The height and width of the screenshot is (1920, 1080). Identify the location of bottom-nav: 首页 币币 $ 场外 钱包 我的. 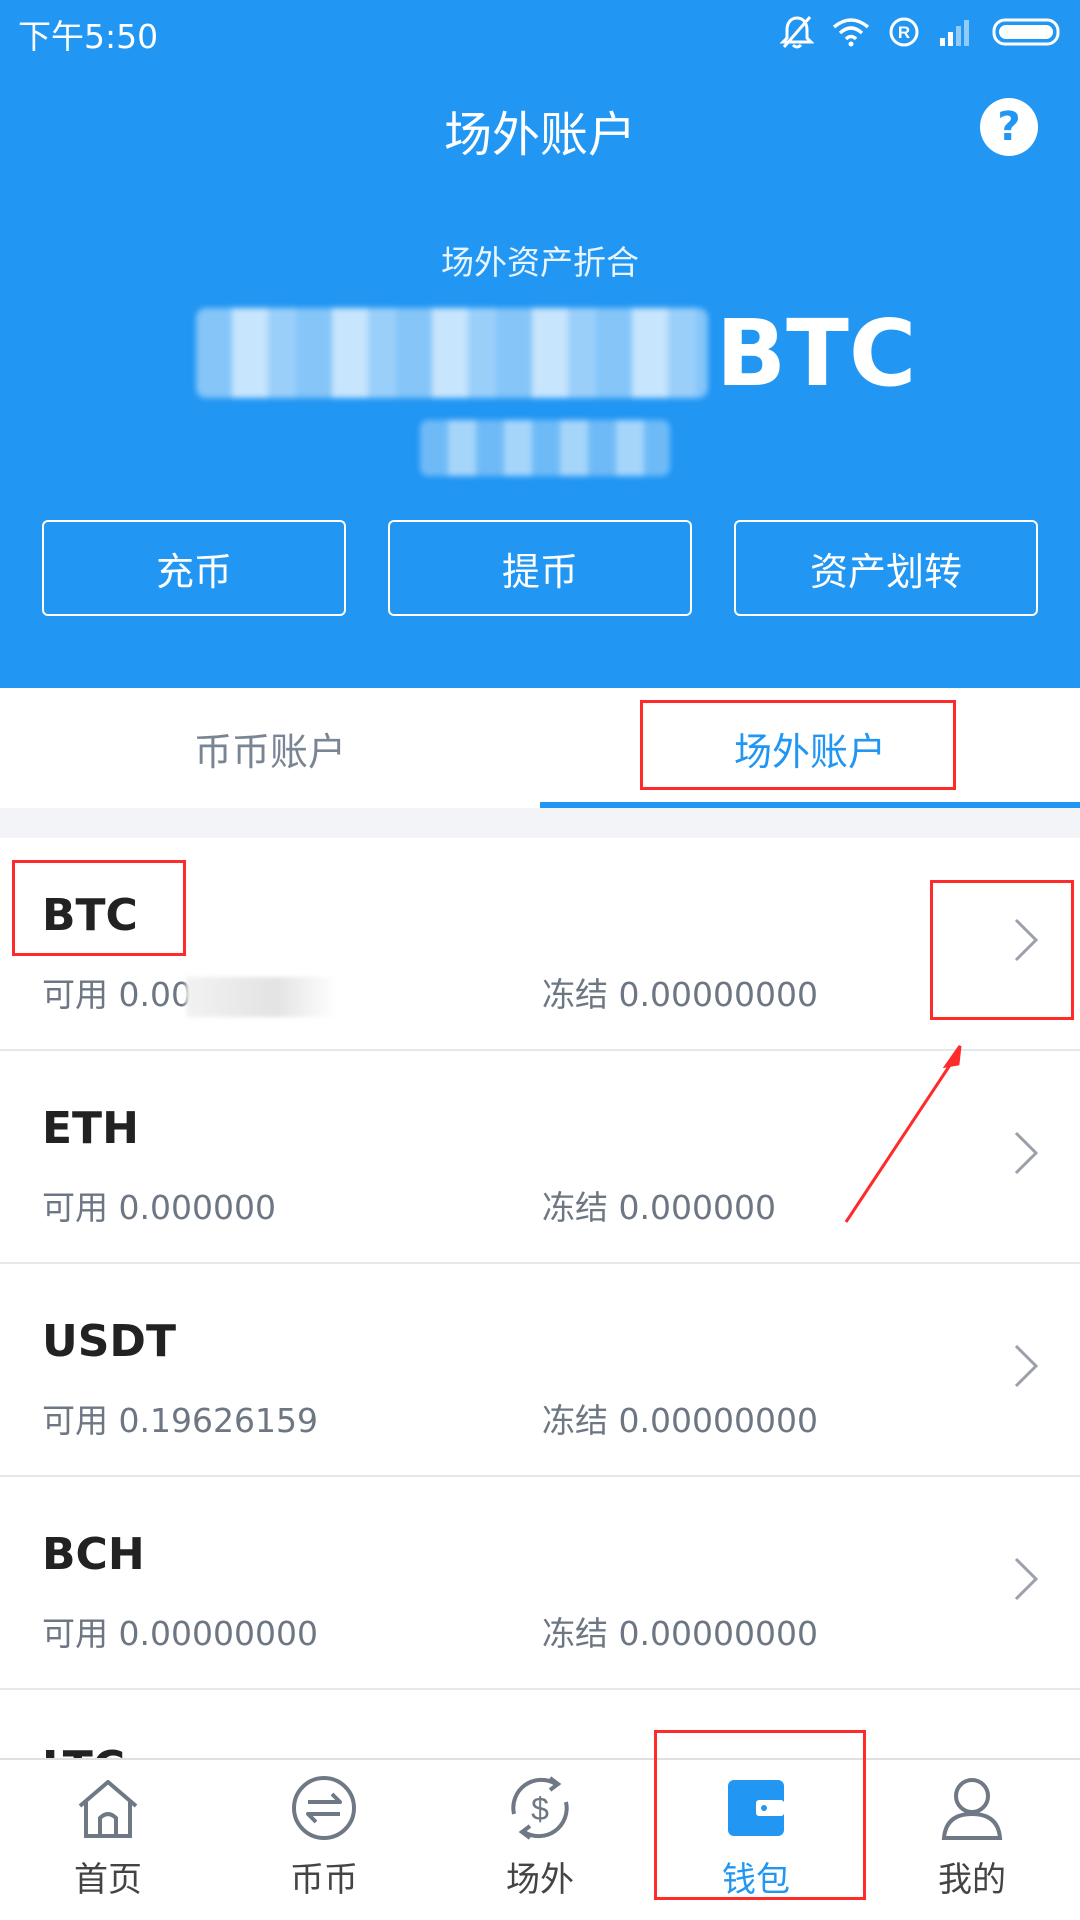
(540, 1839).